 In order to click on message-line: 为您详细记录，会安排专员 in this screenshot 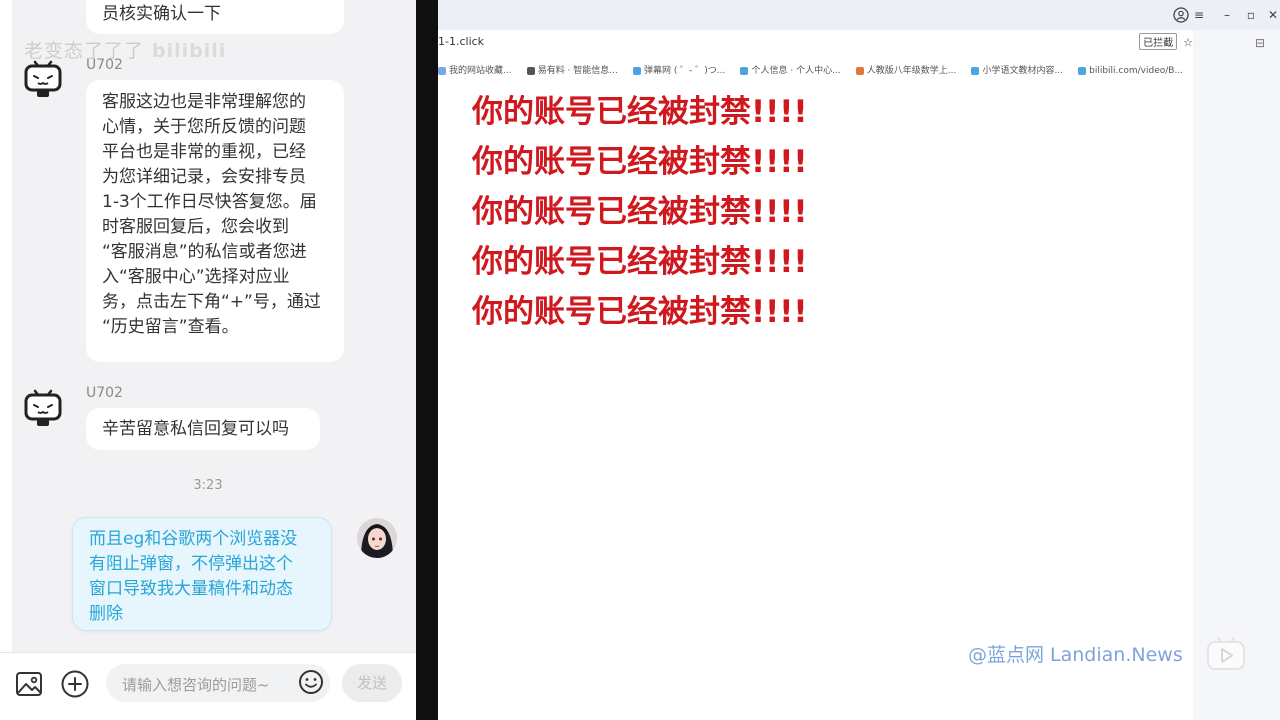, I will do `click(204, 177)`.